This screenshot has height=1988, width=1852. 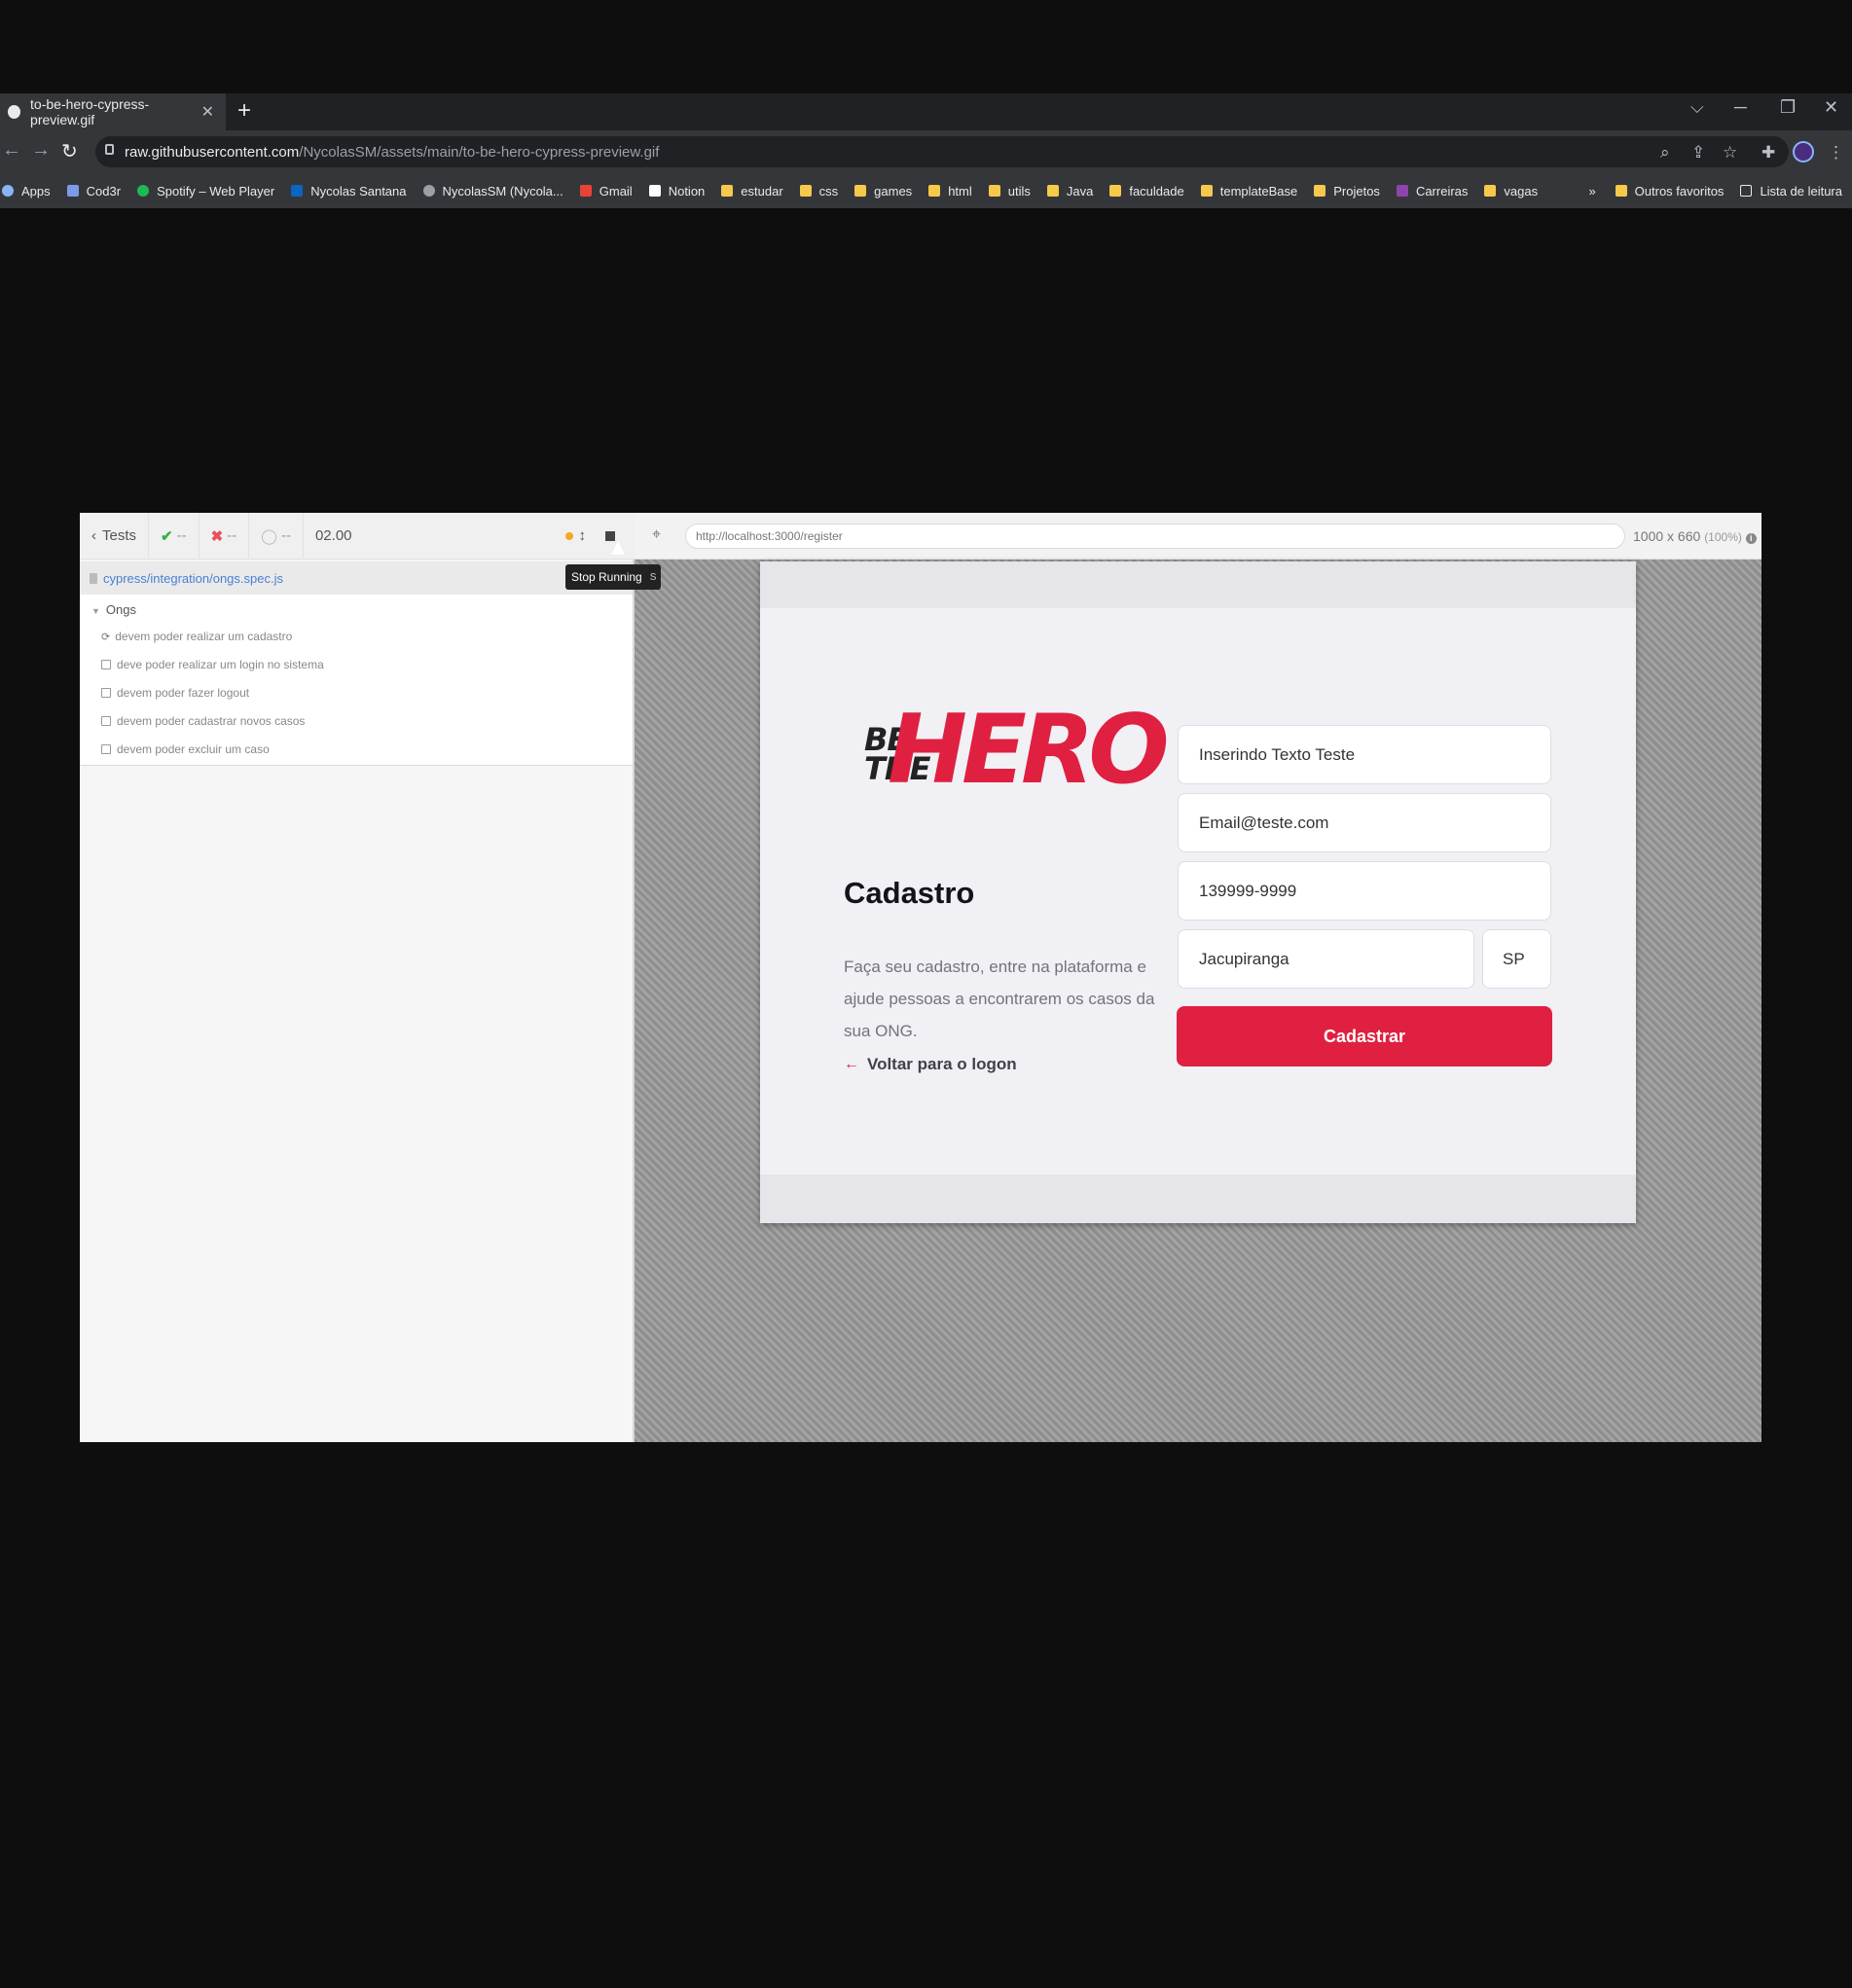 I want to click on stop-button, so click(x=610, y=535).